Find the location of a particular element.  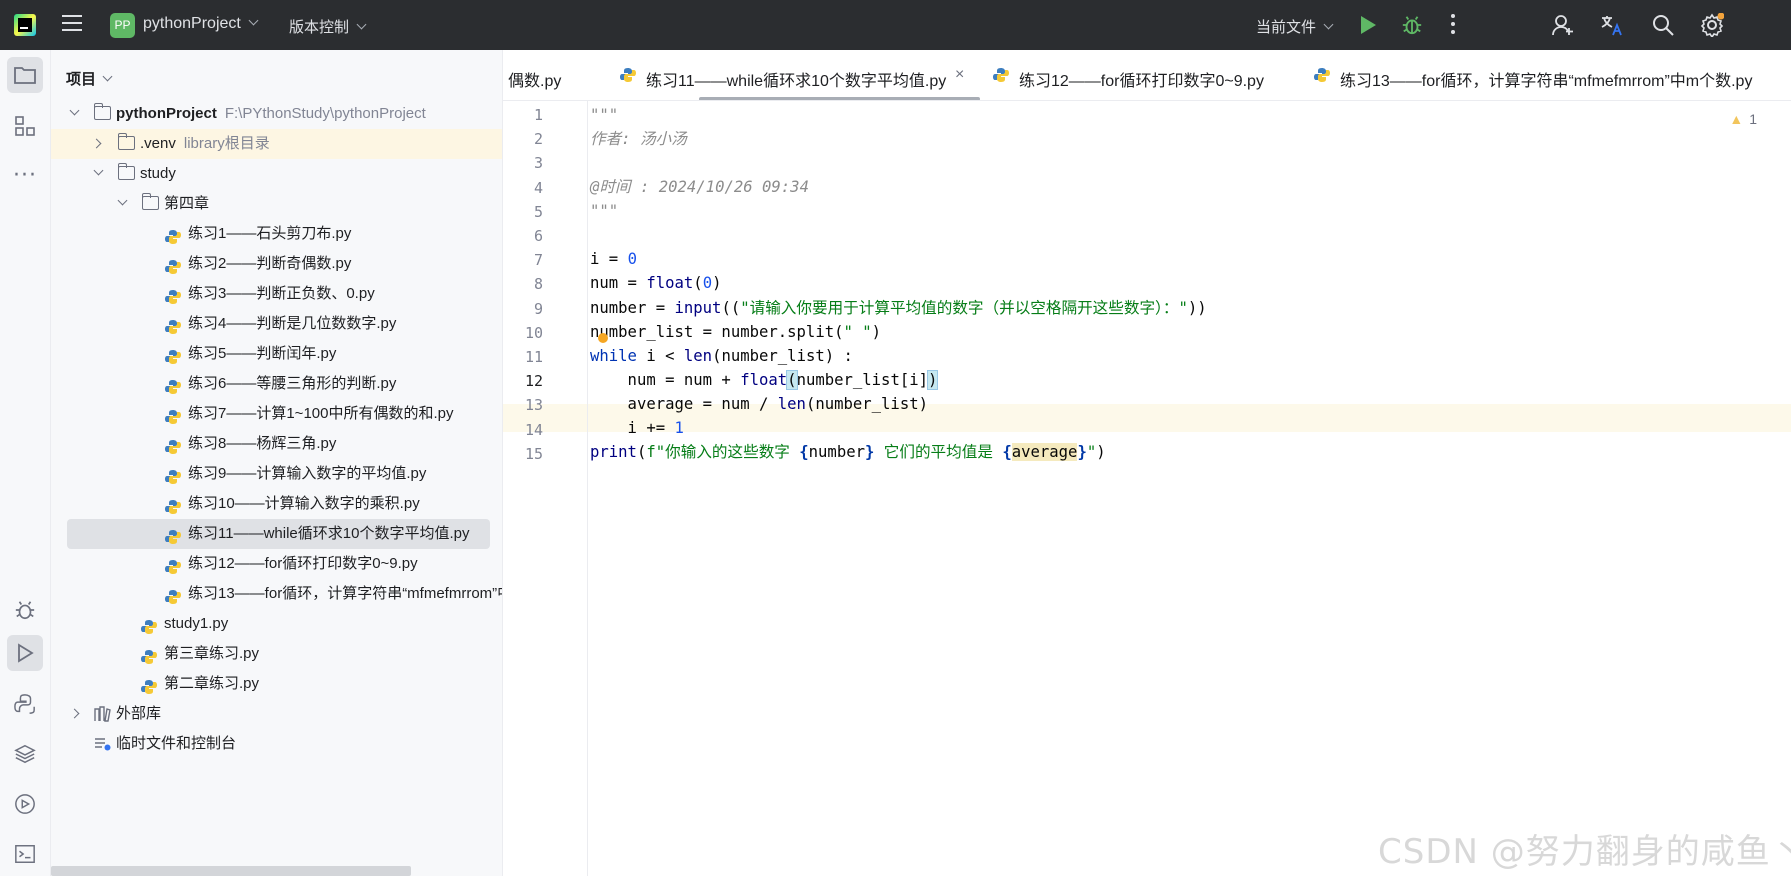

tree-file-item: 练习13——for循环，计算字符串“mfmefmrrom”中m个数.py is located at coordinates (276, 594).